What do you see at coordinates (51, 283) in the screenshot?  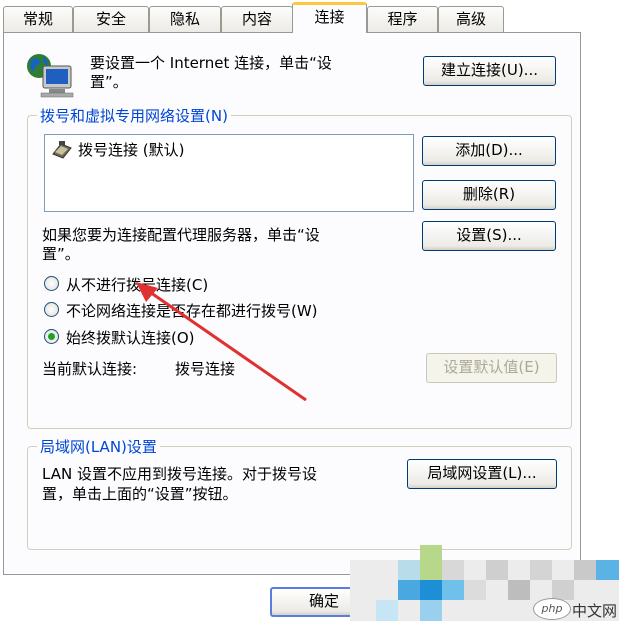 I see `radio-never-dial` at bounding box center [51, 283].